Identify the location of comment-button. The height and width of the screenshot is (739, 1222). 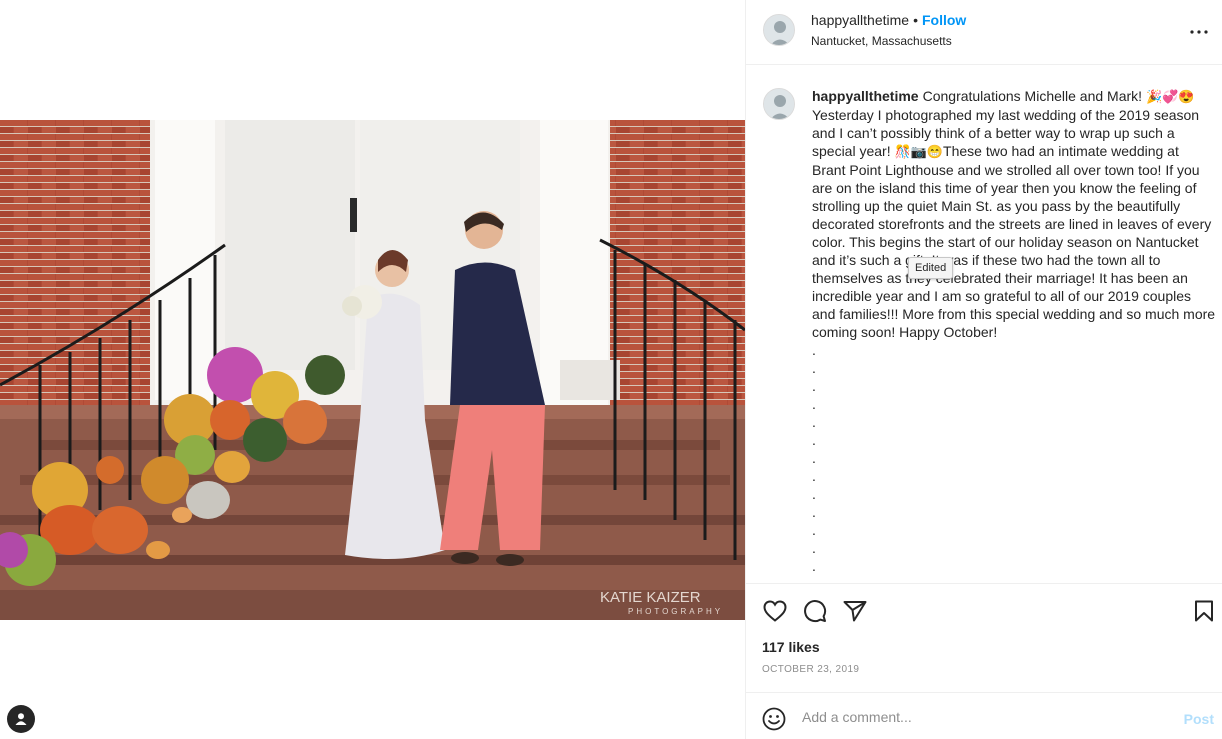
(815, 611).